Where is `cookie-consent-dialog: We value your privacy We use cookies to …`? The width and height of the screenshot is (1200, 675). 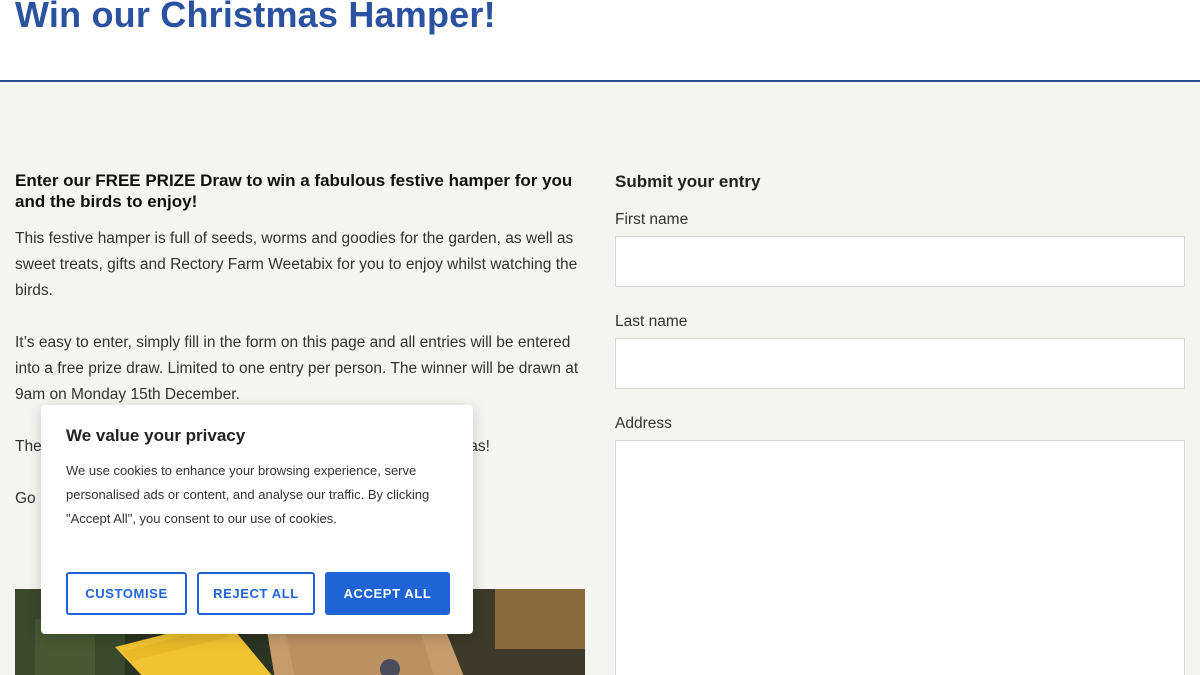
cookie-consent-dialog: We value your privacy We use cookies to … is located at coordinates (257, 519).